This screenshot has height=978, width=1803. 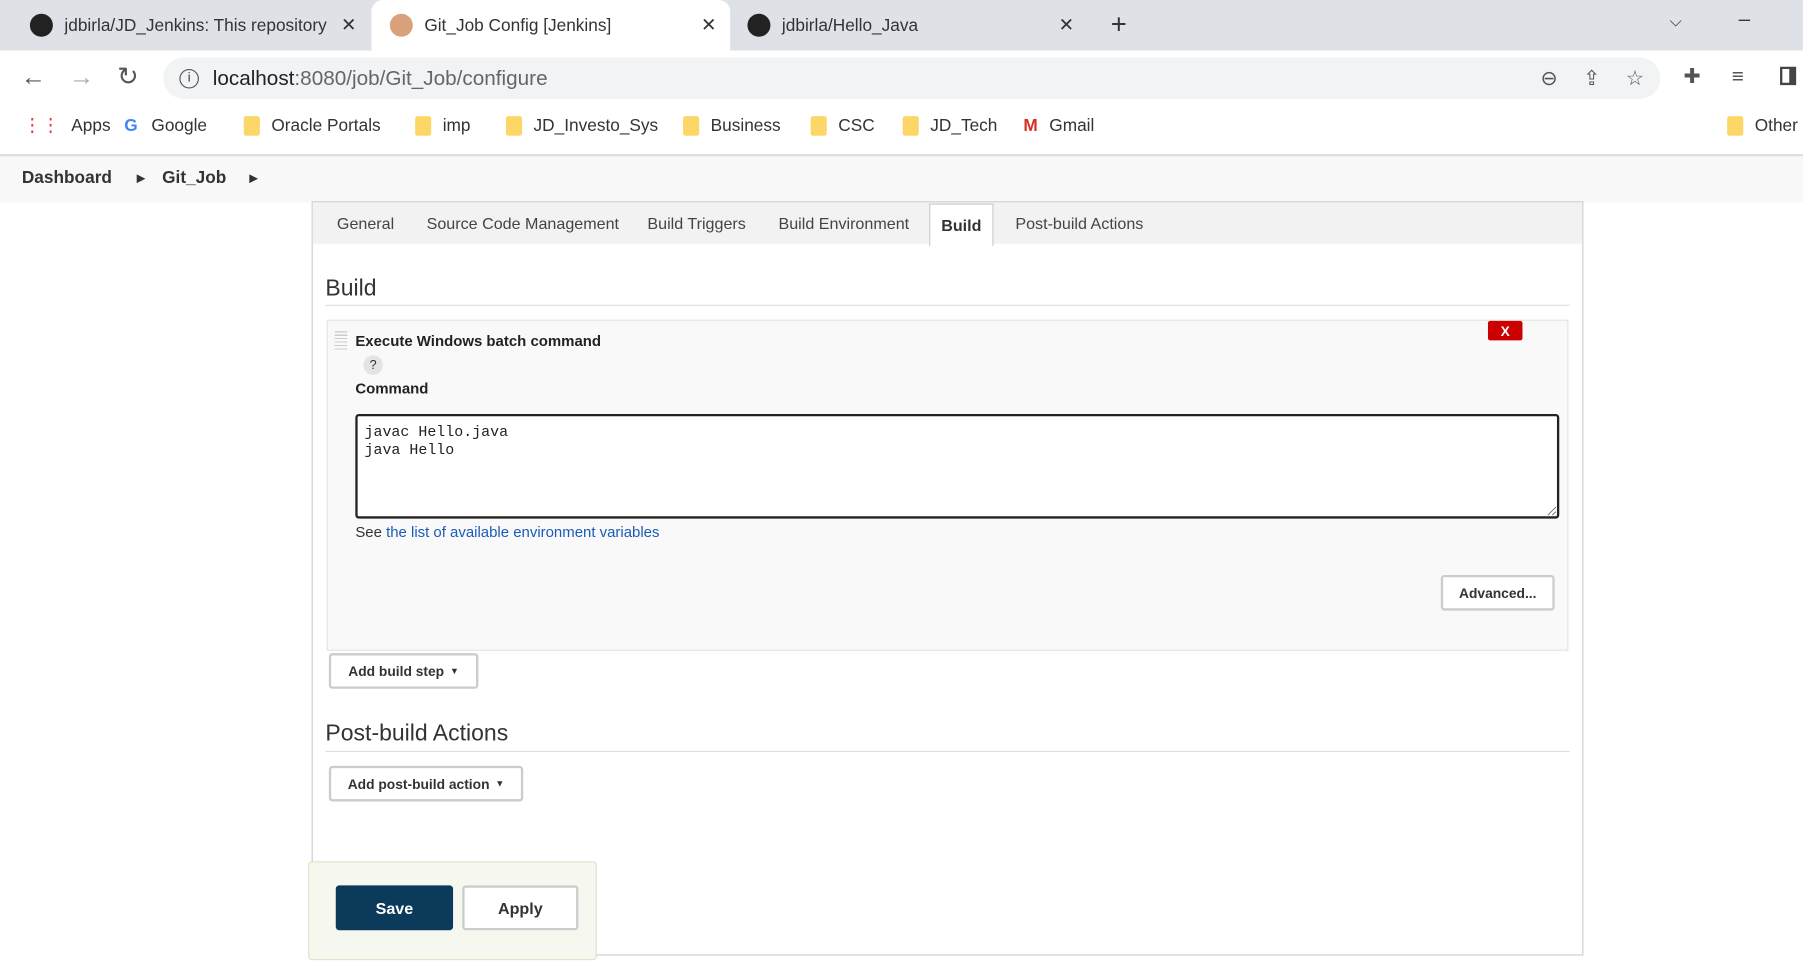 What do you see at coordinates (581, 125) in the screenshot?
I see `bookmark-folder: JD_Investo_Sys` at bounding box center [581, 125].